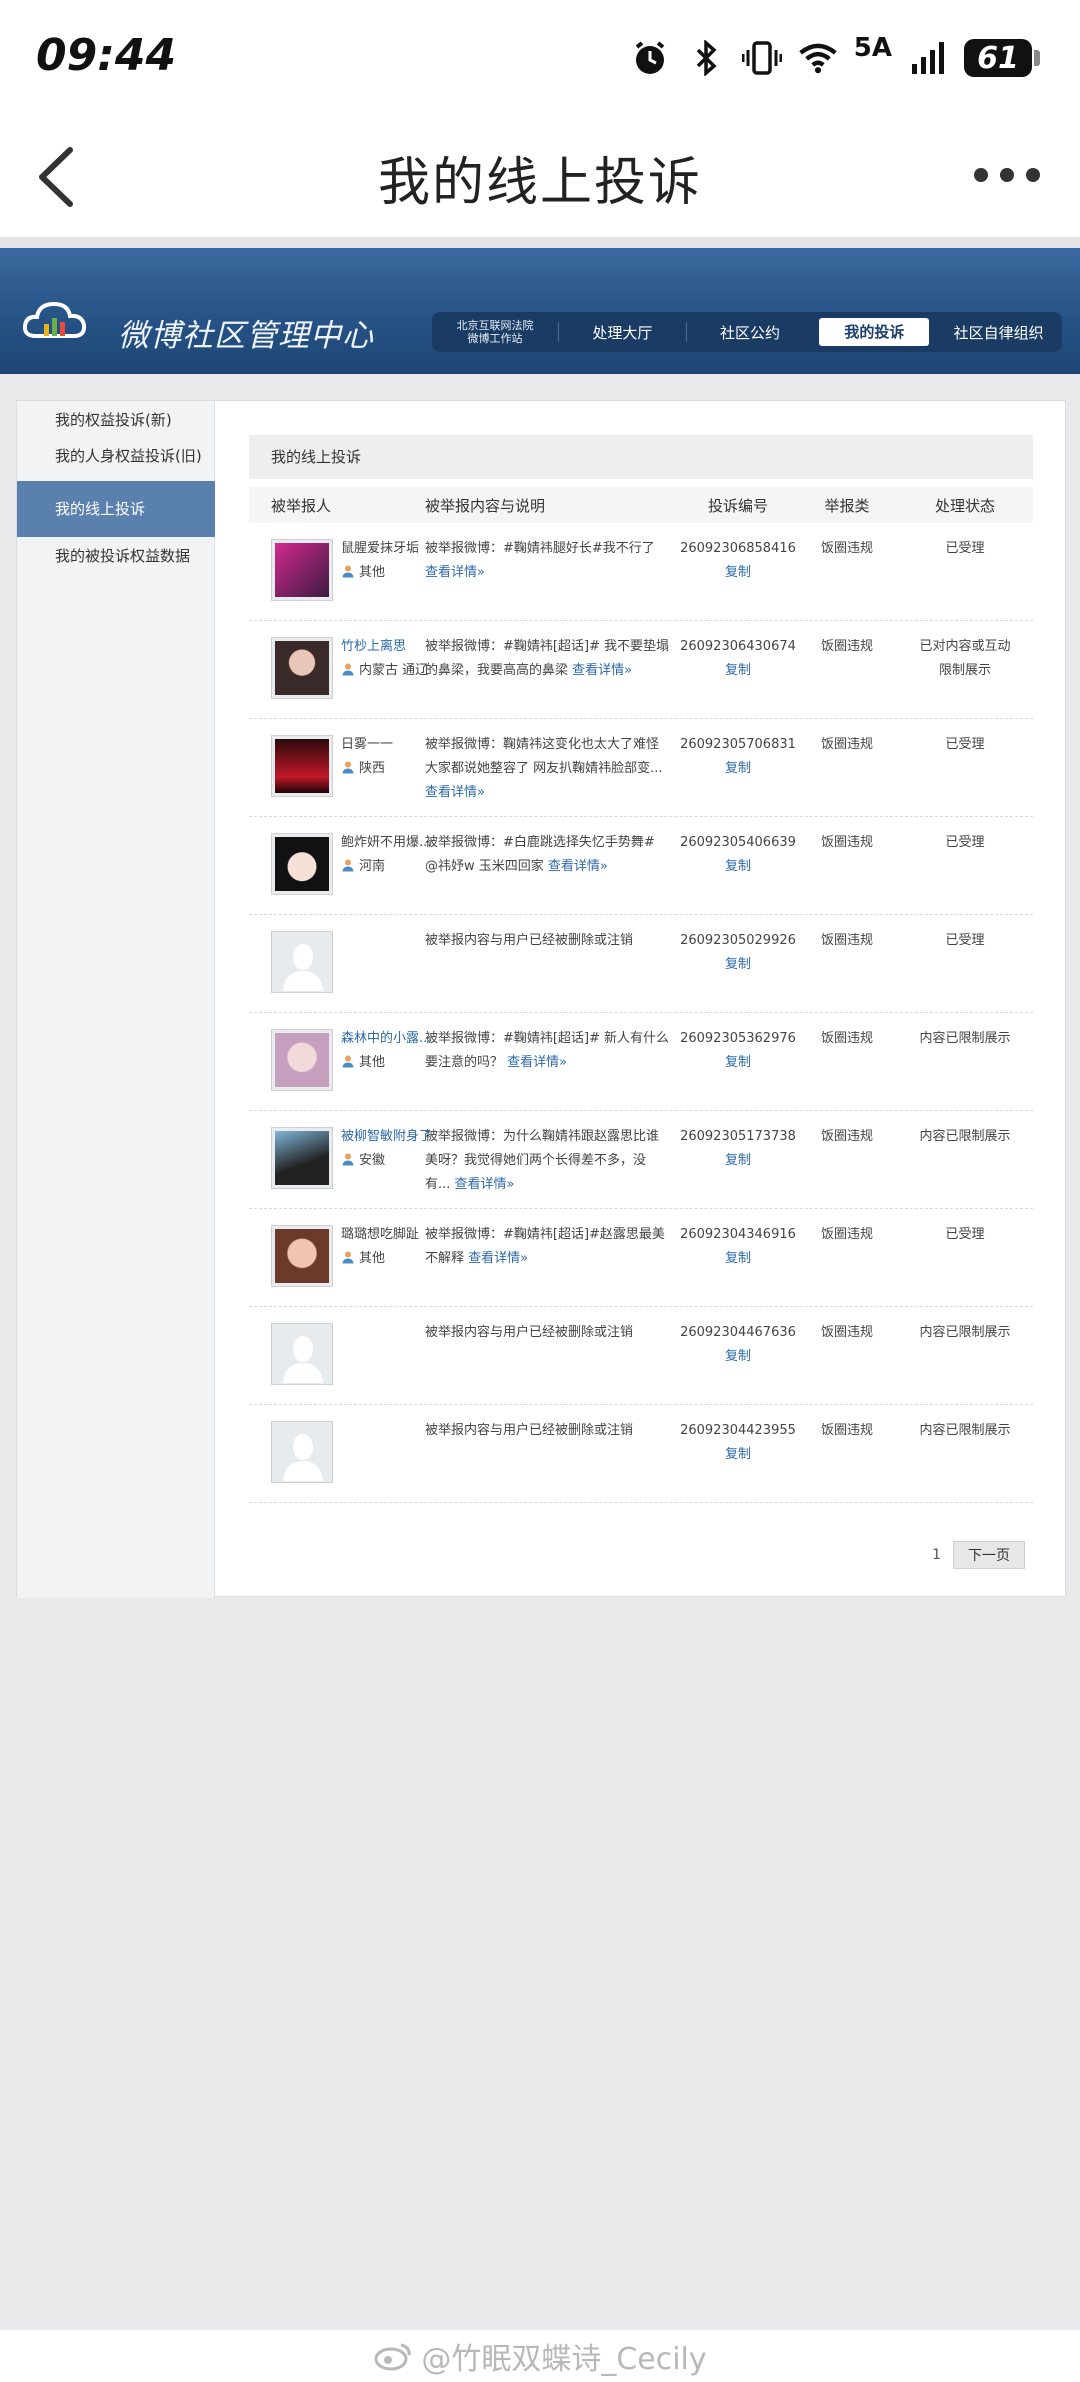 Image resolution: width=1080 pixels, height=2382 pixels. Describe the element at coordinates (485, 505) in the screenshot. I see `column-header: 被举报内容与说明` at that location.